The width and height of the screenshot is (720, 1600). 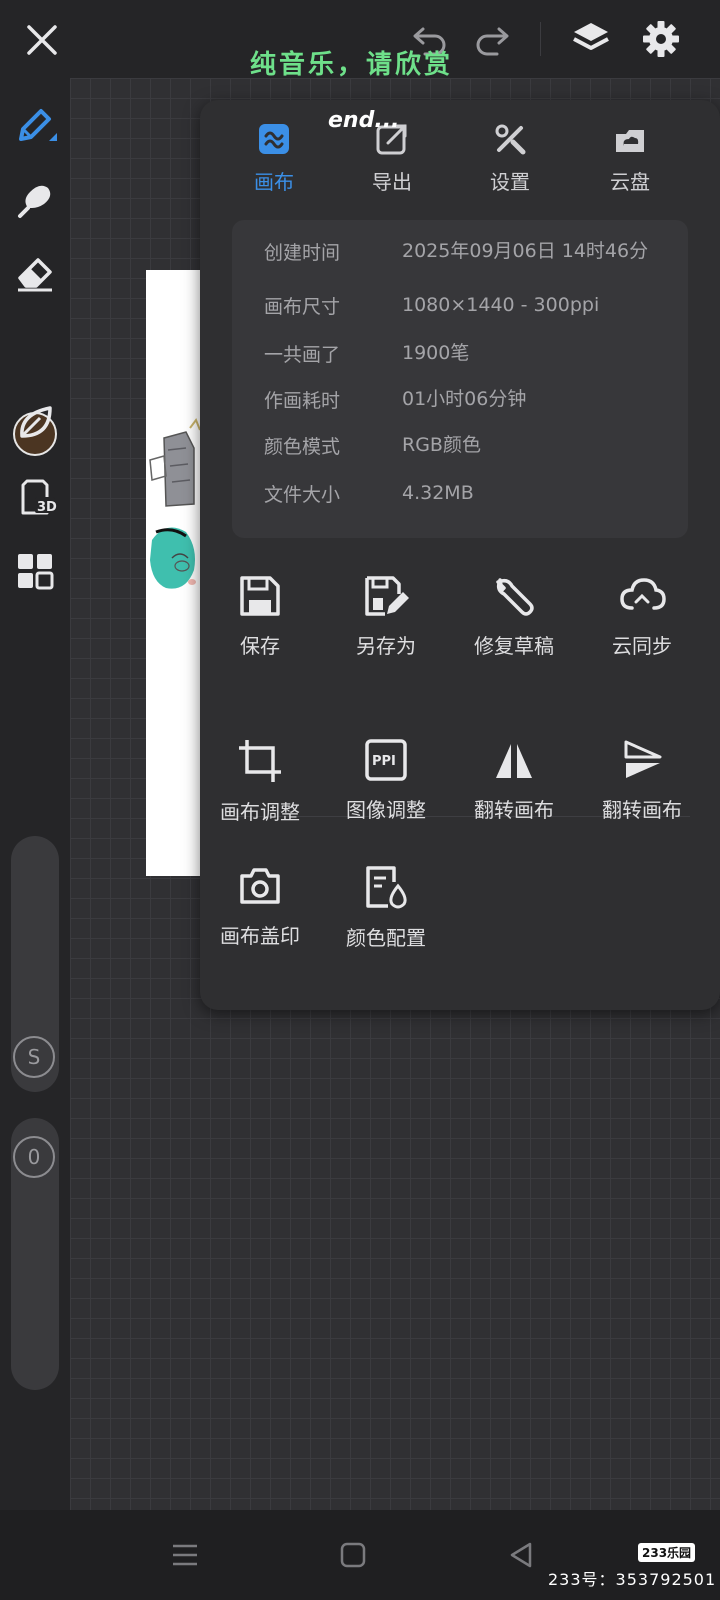 What do you see at coordinates (39, 497) in the screenshot?
I see `3d-icon: 3D` at bounding box center [39, 497].